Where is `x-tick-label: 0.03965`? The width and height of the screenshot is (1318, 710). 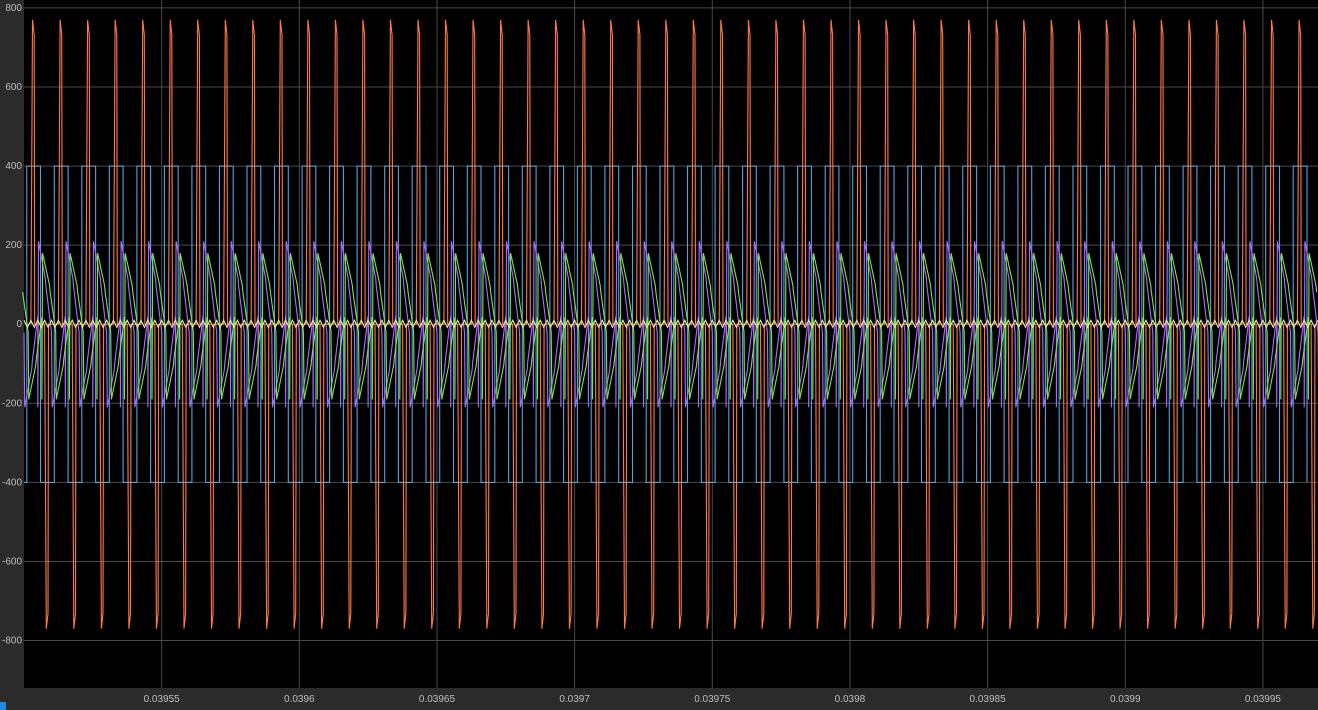 x-tick-label: 0.03965 is located at coordinates (437, 699).